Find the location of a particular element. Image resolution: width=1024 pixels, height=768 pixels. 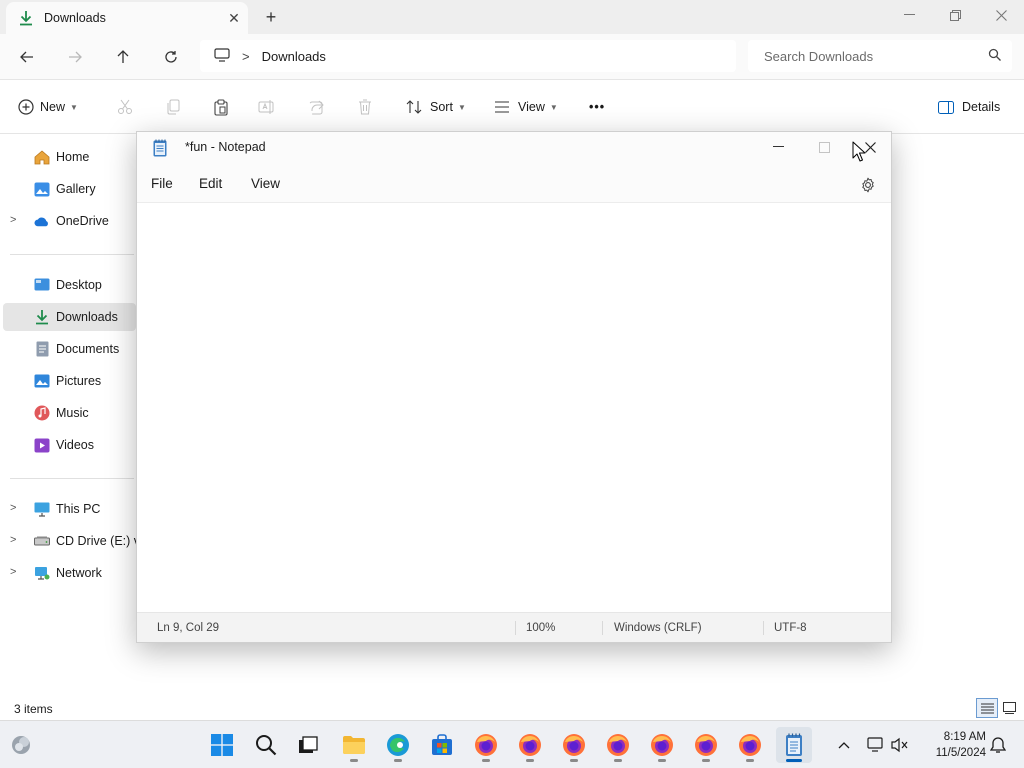

show-hidden-icons-button is located at coordinates (844, 745).